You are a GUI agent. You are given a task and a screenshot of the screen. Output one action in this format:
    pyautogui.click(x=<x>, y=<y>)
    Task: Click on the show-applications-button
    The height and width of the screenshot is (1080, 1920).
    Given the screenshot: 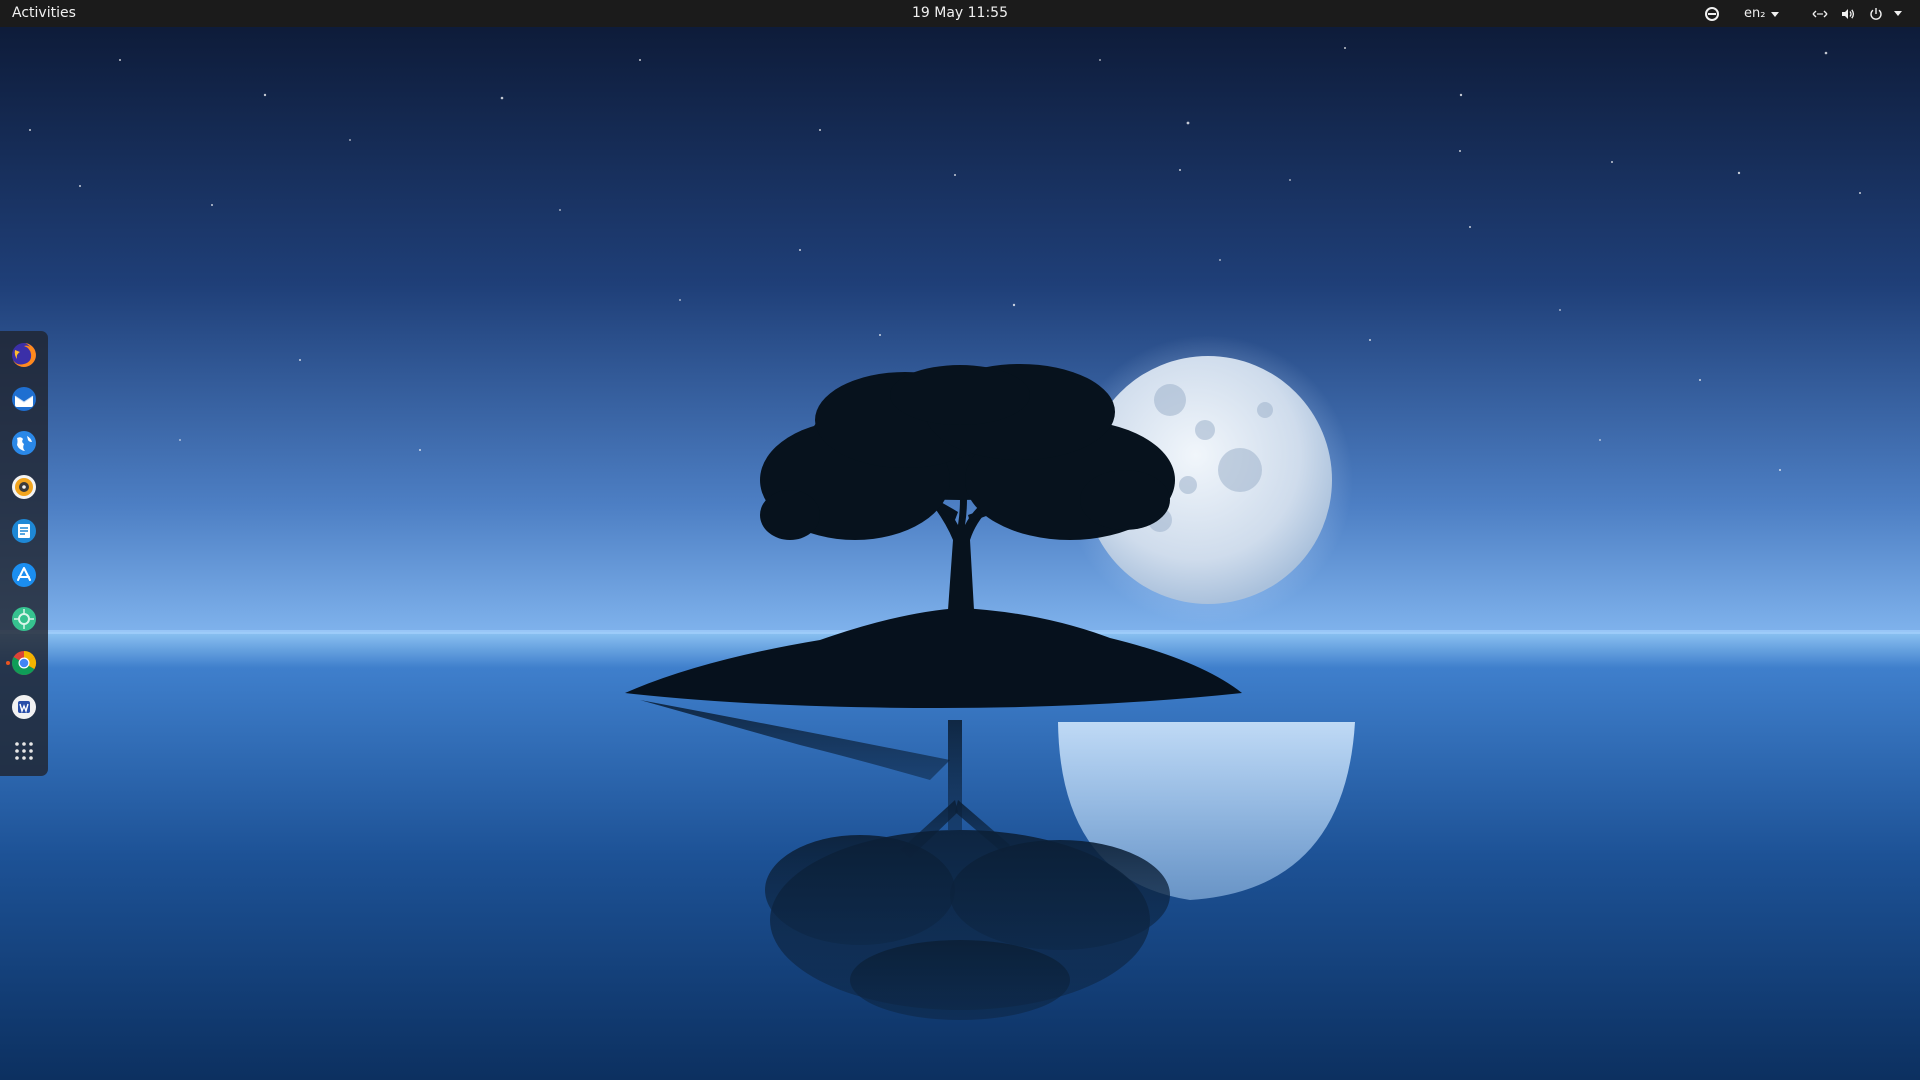 What is the action you would take?
    pyautogui.click(x=24, y=751)
    